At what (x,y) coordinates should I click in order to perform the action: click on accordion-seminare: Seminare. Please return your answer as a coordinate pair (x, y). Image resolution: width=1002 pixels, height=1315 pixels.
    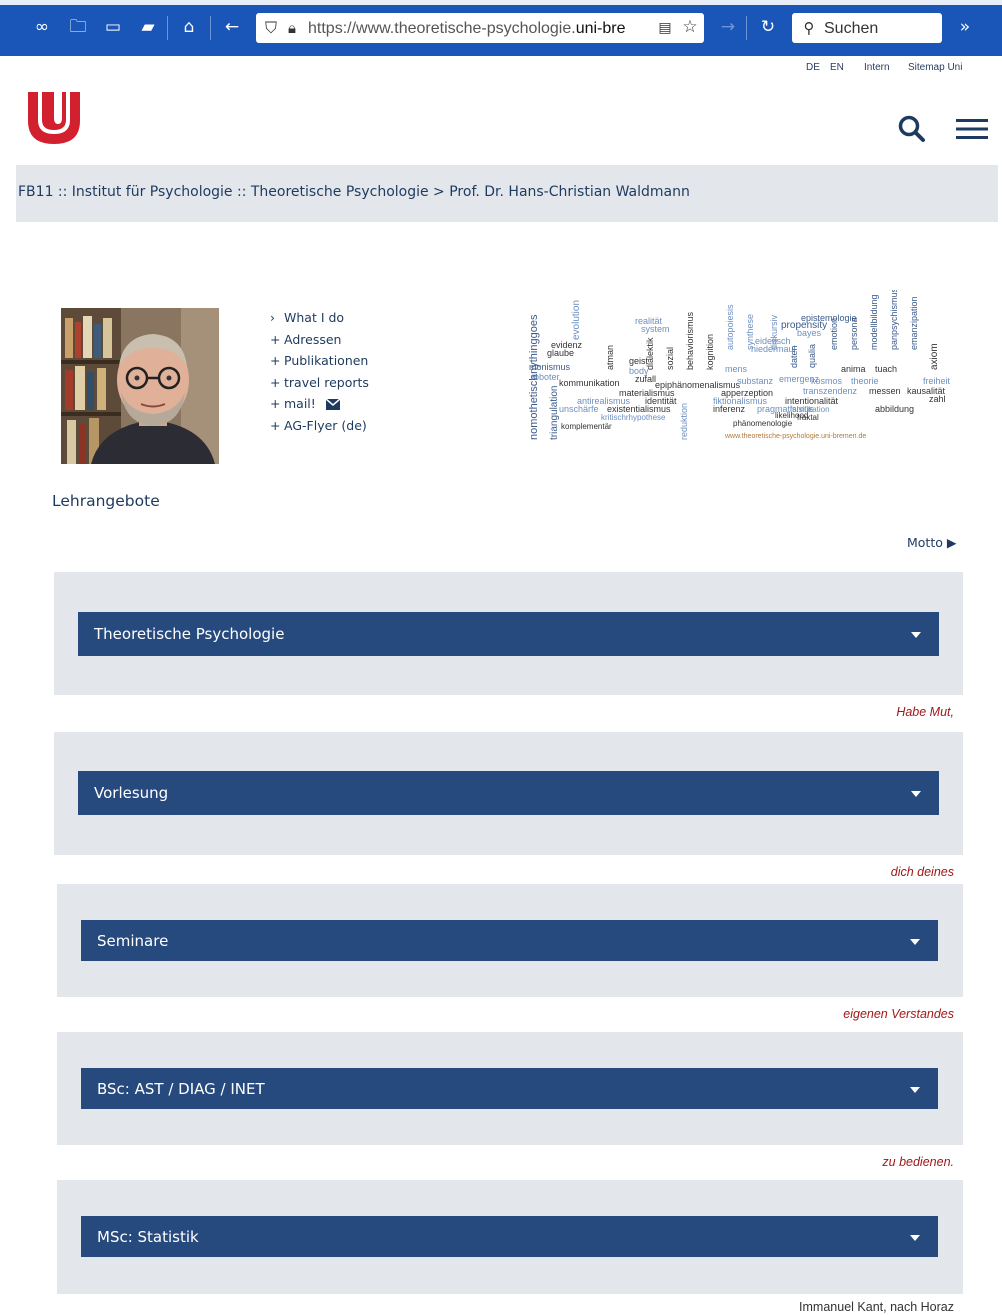
    Looking at the image, I should click on (509, 940).